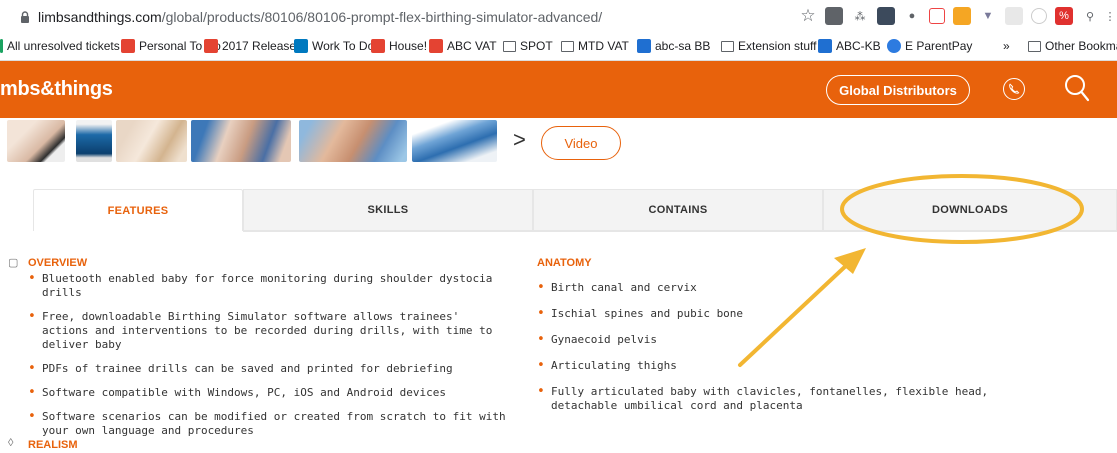 This screenshot has height=453, width=1117. Describe the element at coordinates (13, 263) in the screenshot. I see `overview-icon: ▢` at that location.